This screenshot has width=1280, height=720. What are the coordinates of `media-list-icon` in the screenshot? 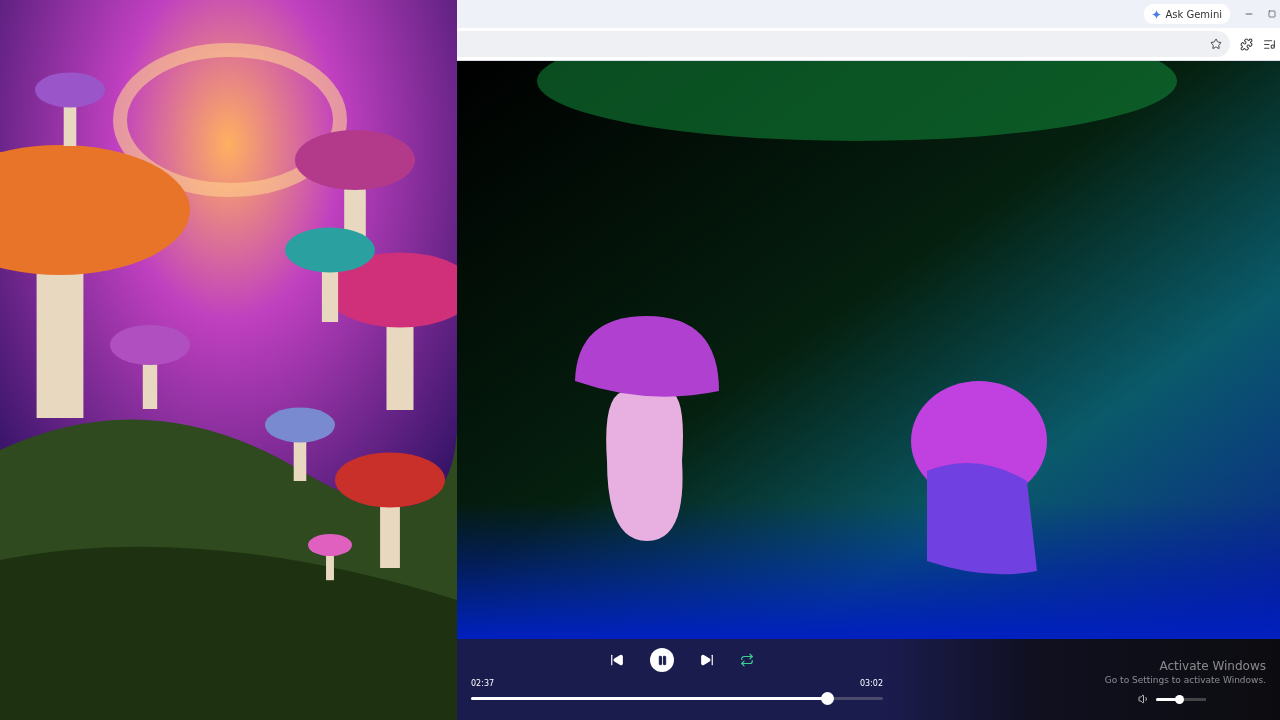 It's located at (1269, 44).